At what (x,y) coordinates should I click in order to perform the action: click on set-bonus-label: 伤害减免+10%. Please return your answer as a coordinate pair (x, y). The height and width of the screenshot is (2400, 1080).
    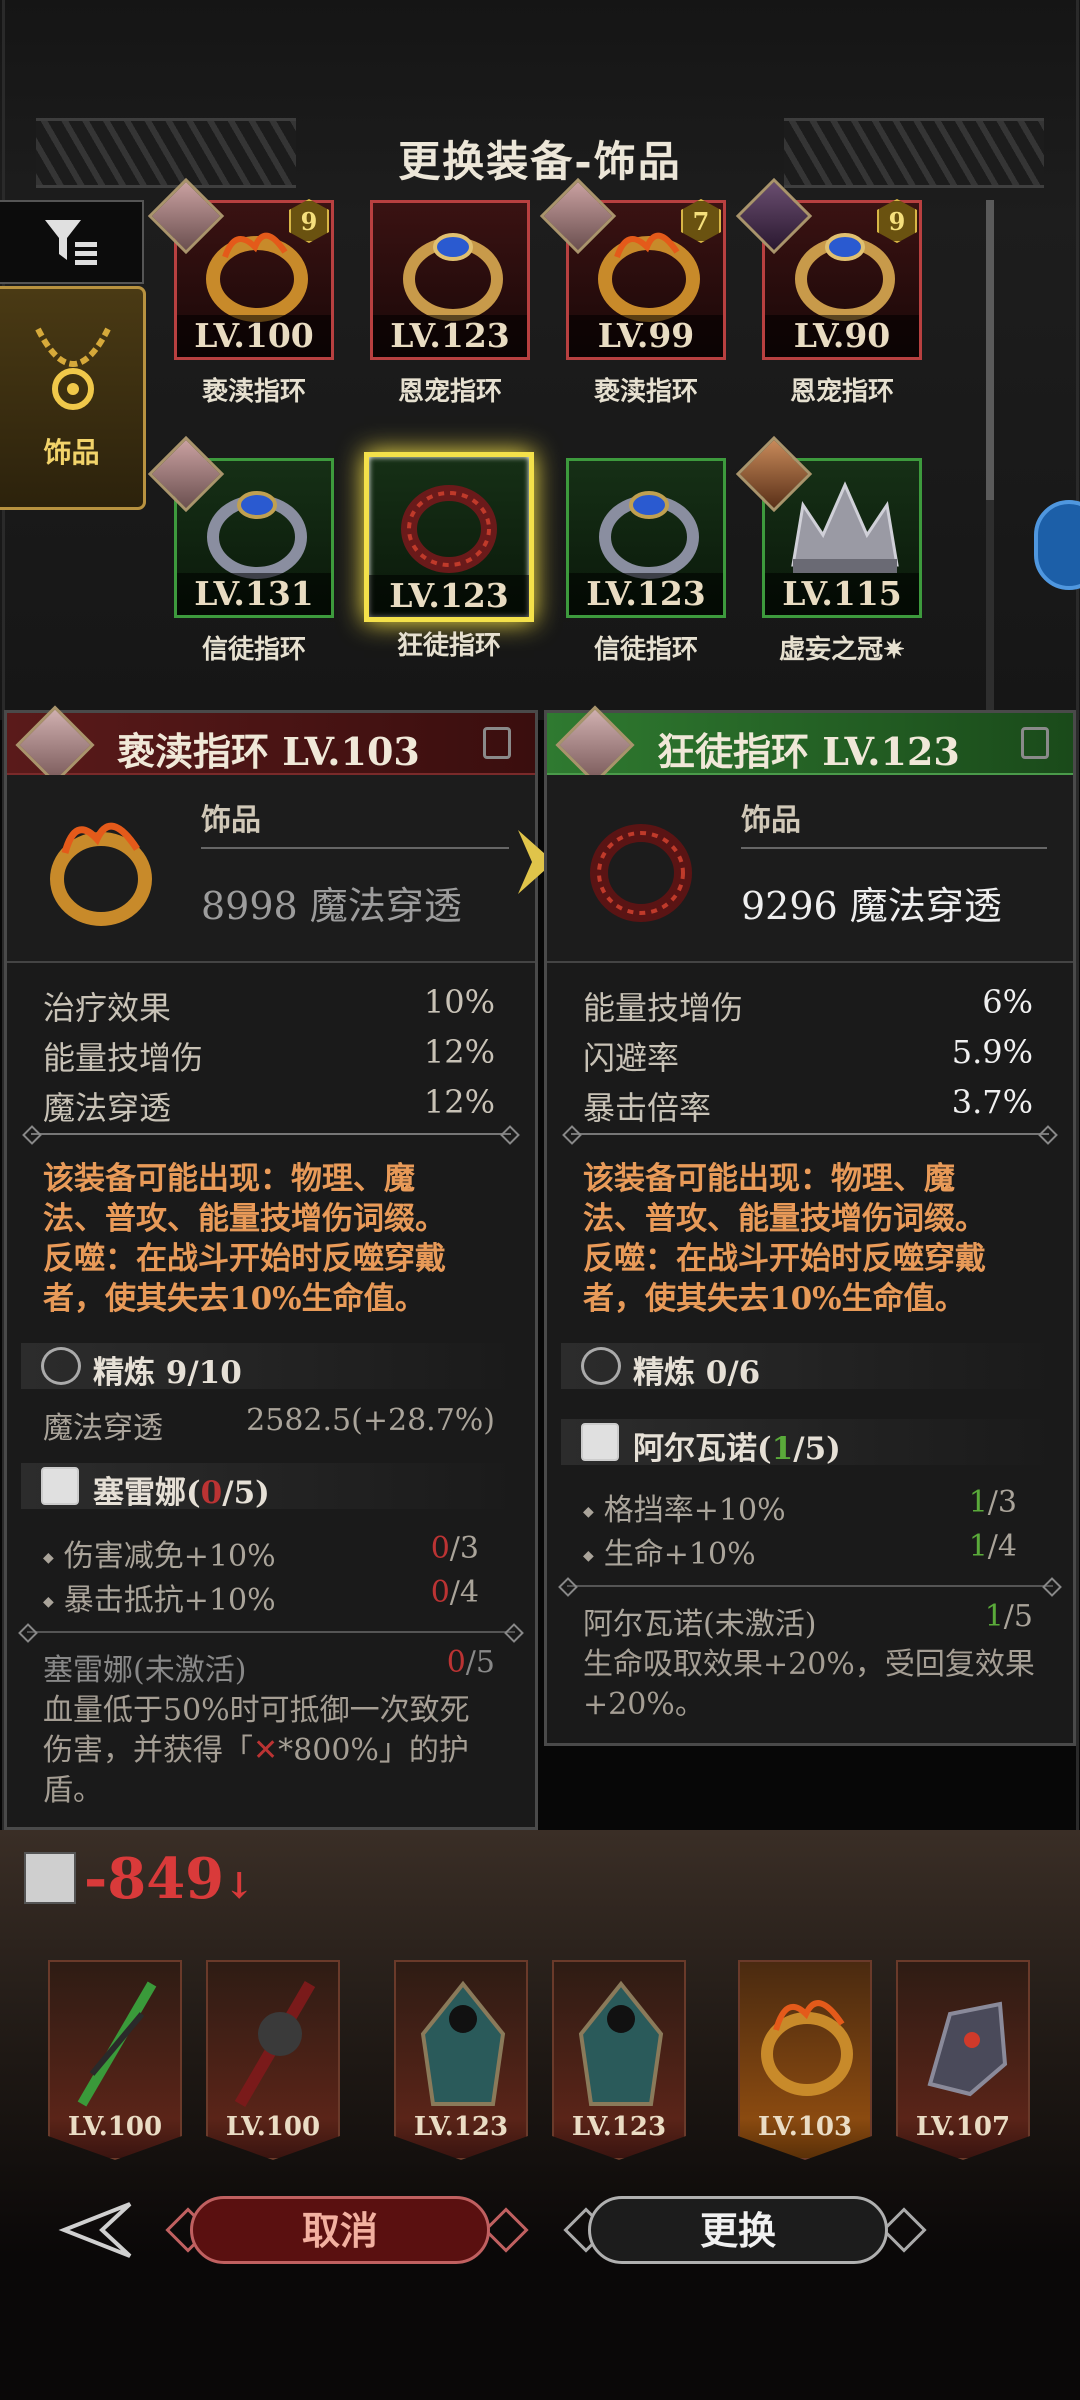
    Looking at the image, I should click on (169, 1556).